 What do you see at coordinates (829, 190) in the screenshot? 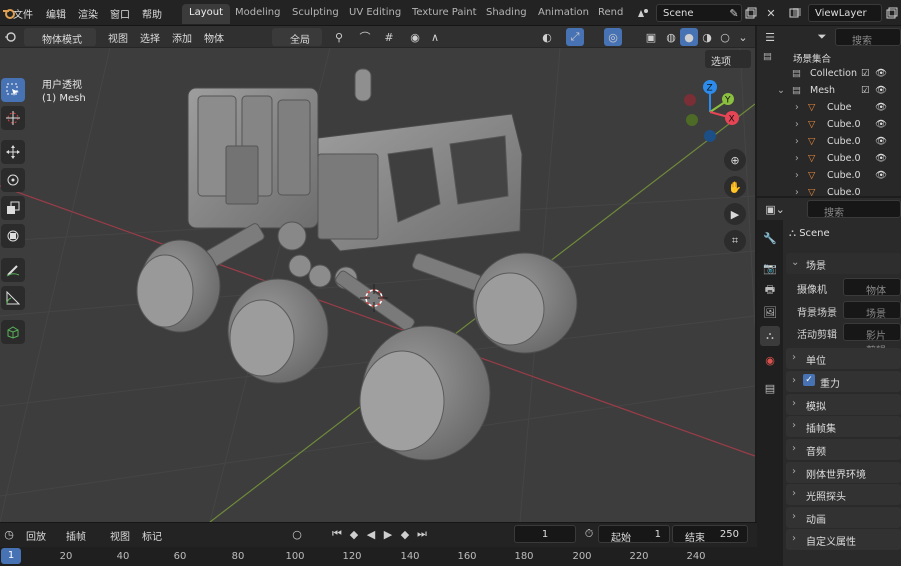
I see `outliner-row-cube: › ▽ Cube.0` at bounding box center [829, 190].